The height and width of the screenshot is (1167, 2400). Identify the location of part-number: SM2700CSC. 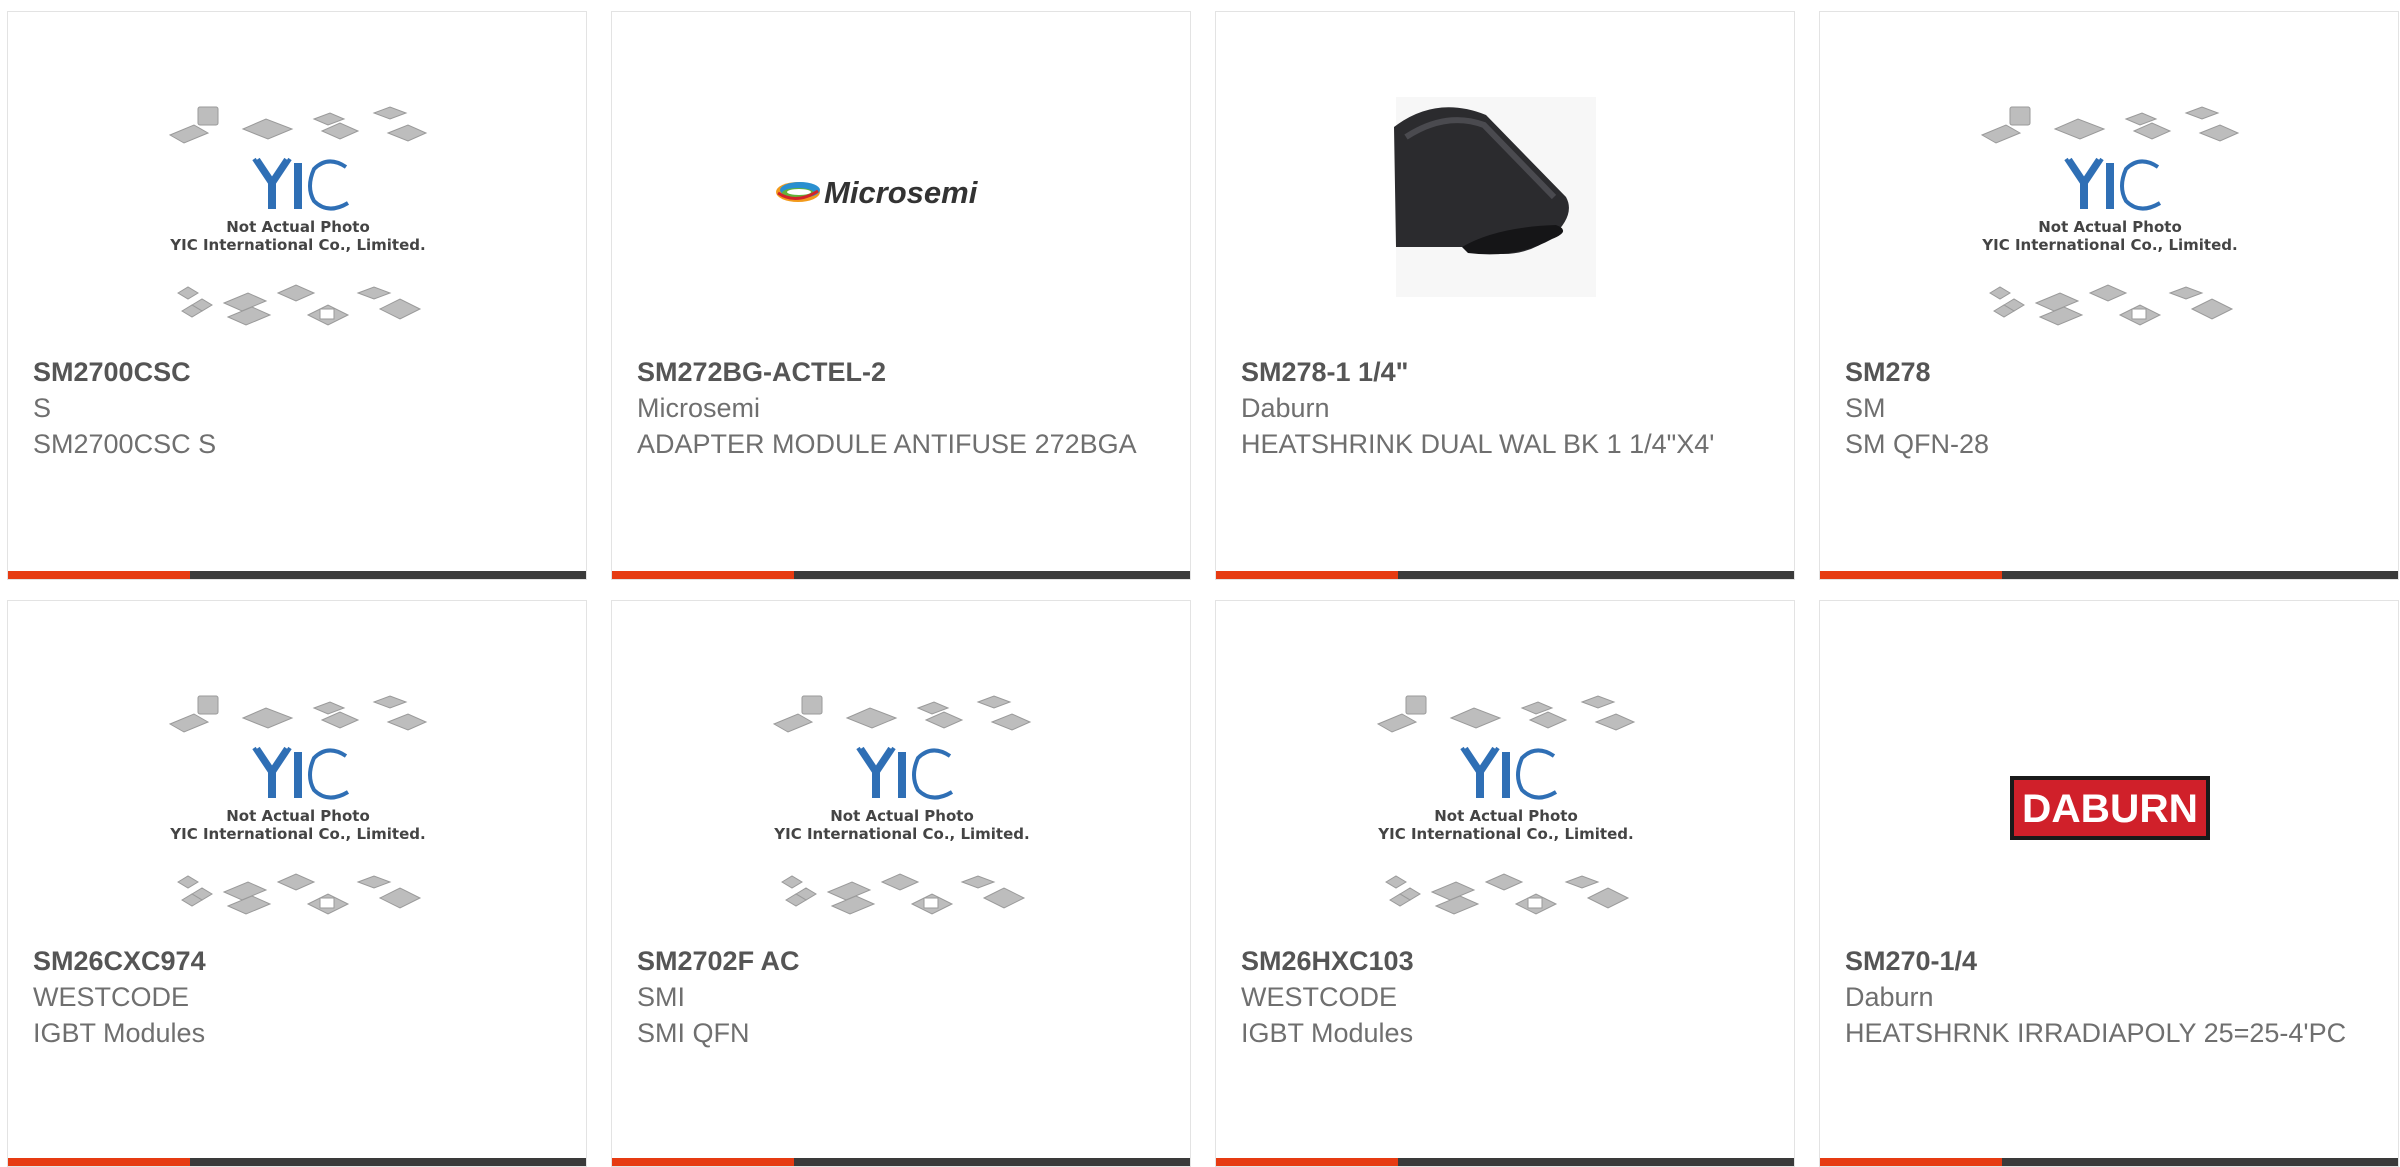
(293, 372).